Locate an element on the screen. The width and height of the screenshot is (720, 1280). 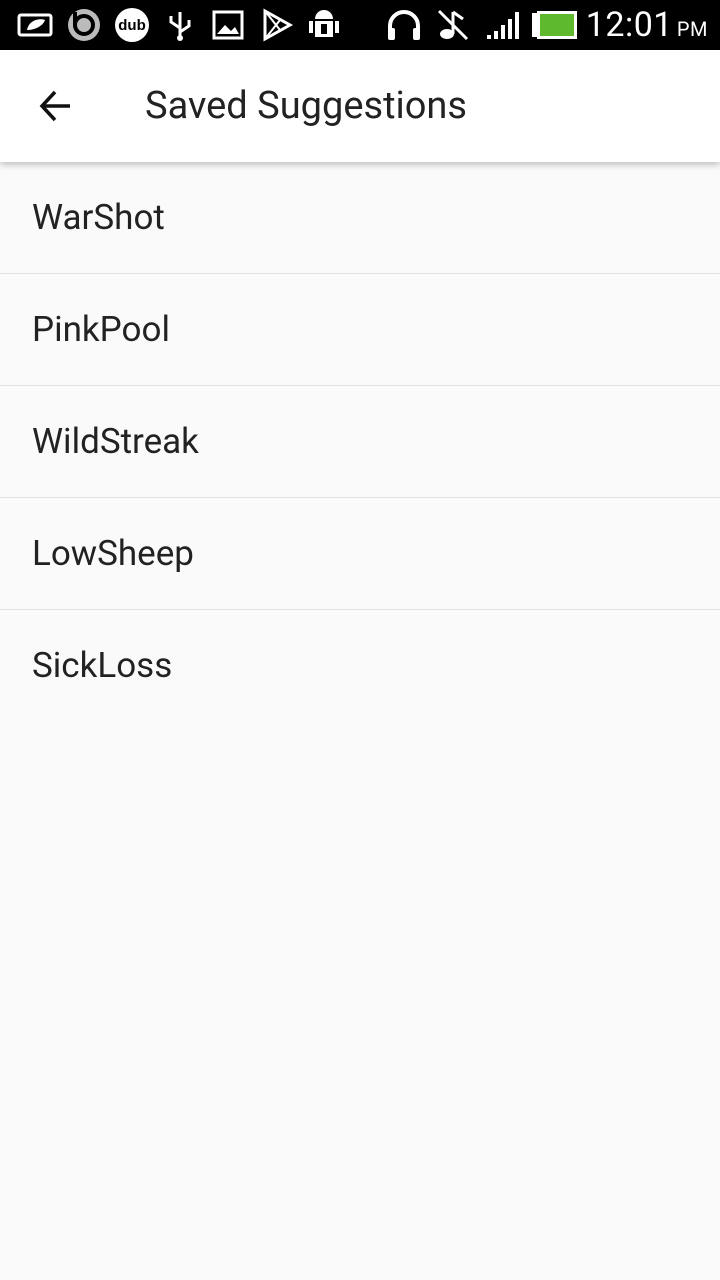
gallery-icon is located at coordinates (228, 25).